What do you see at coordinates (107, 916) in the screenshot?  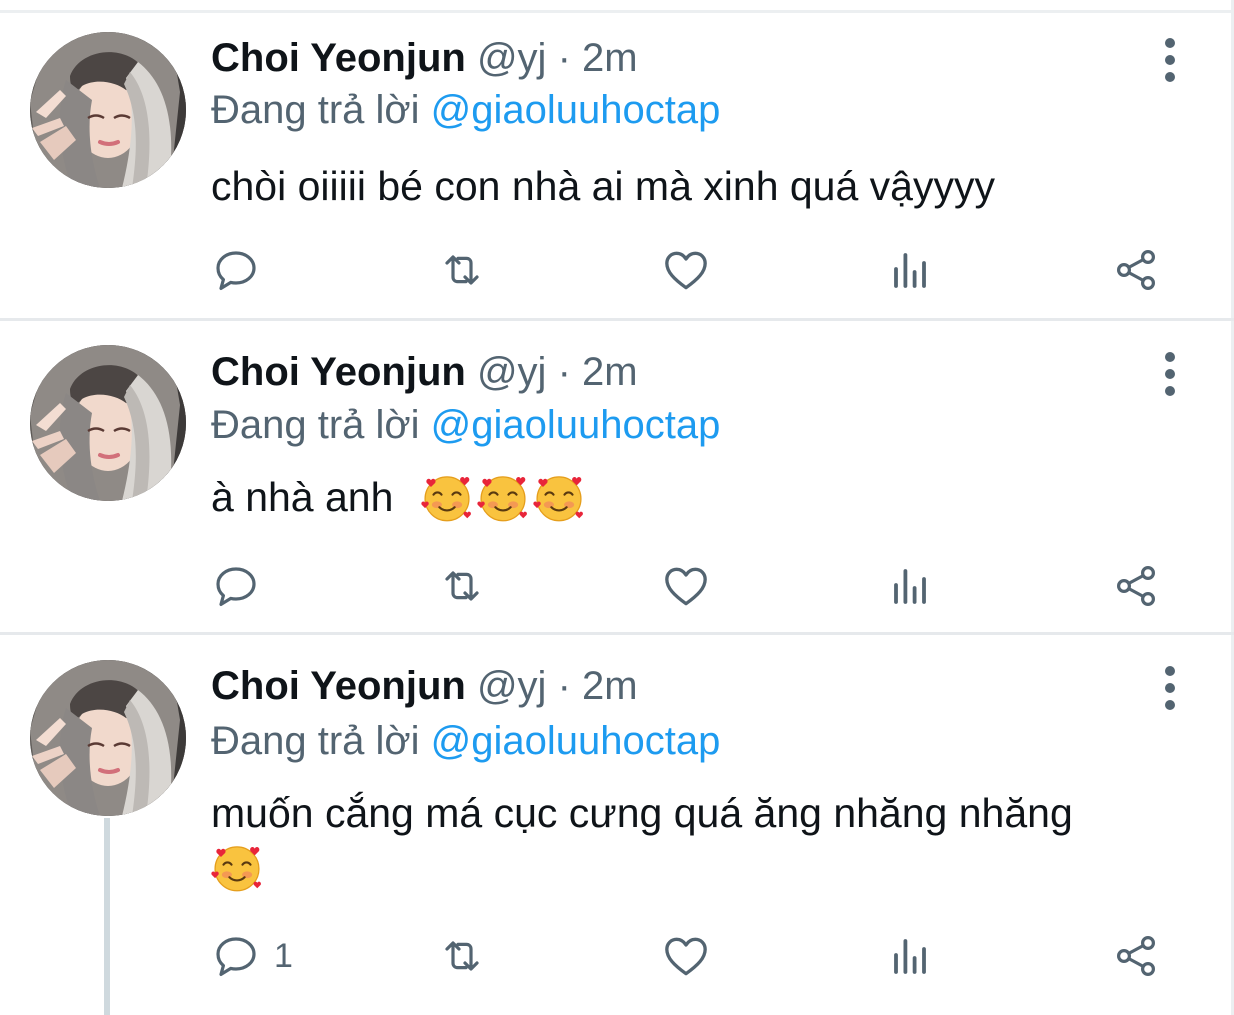 I see `thread-line` at bounding box center [107, 916].